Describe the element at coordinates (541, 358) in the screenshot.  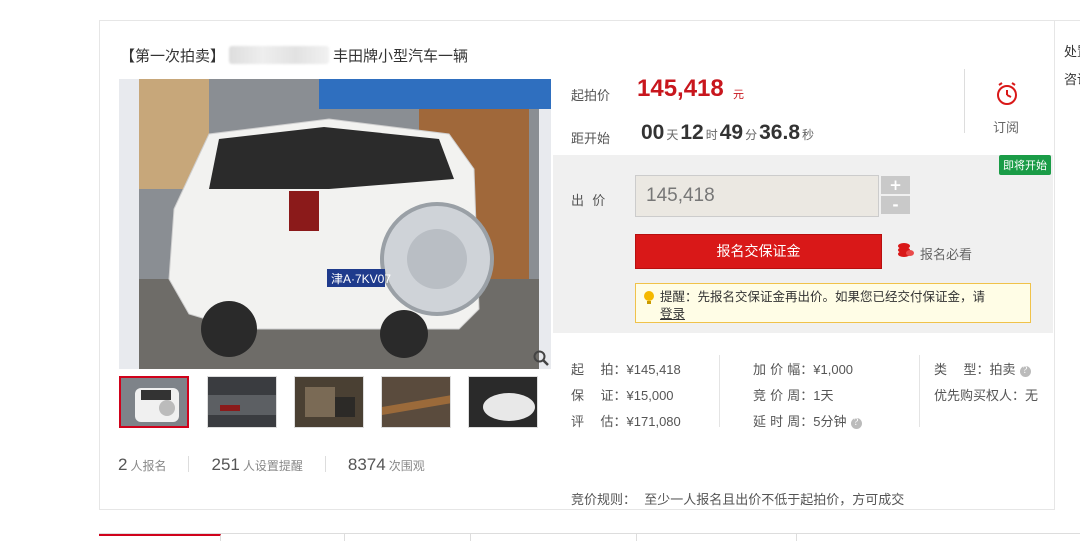
I see `zoom-icon` at that location.